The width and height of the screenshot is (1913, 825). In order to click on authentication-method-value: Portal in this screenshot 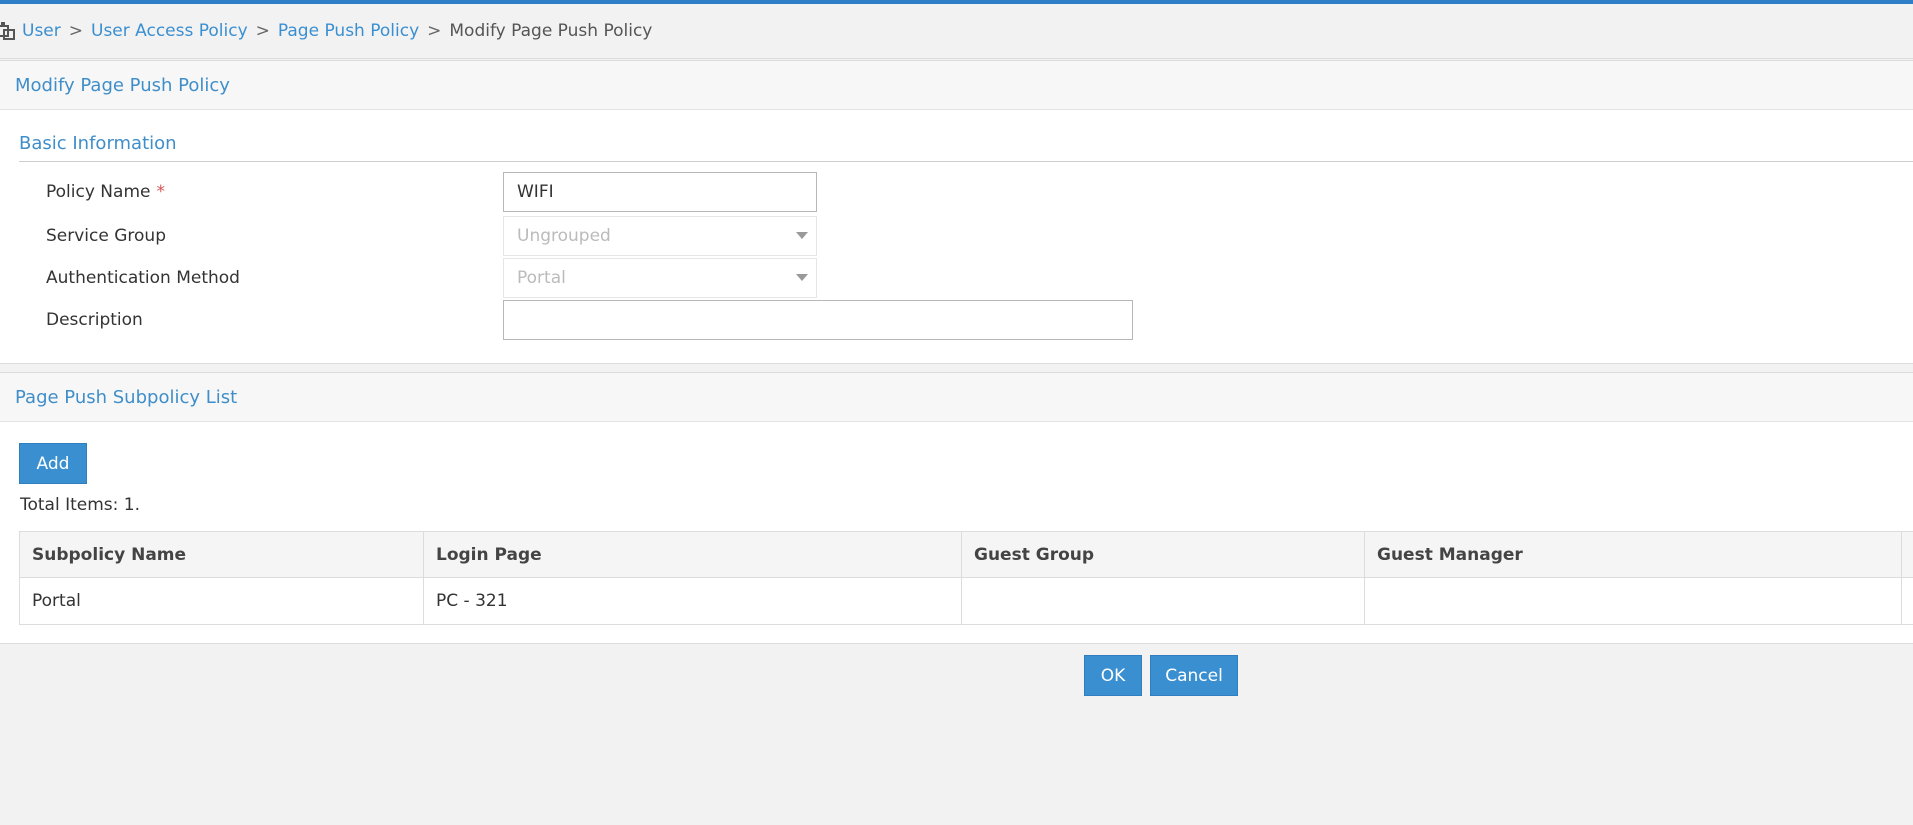, I will do `click(541, 278)`.